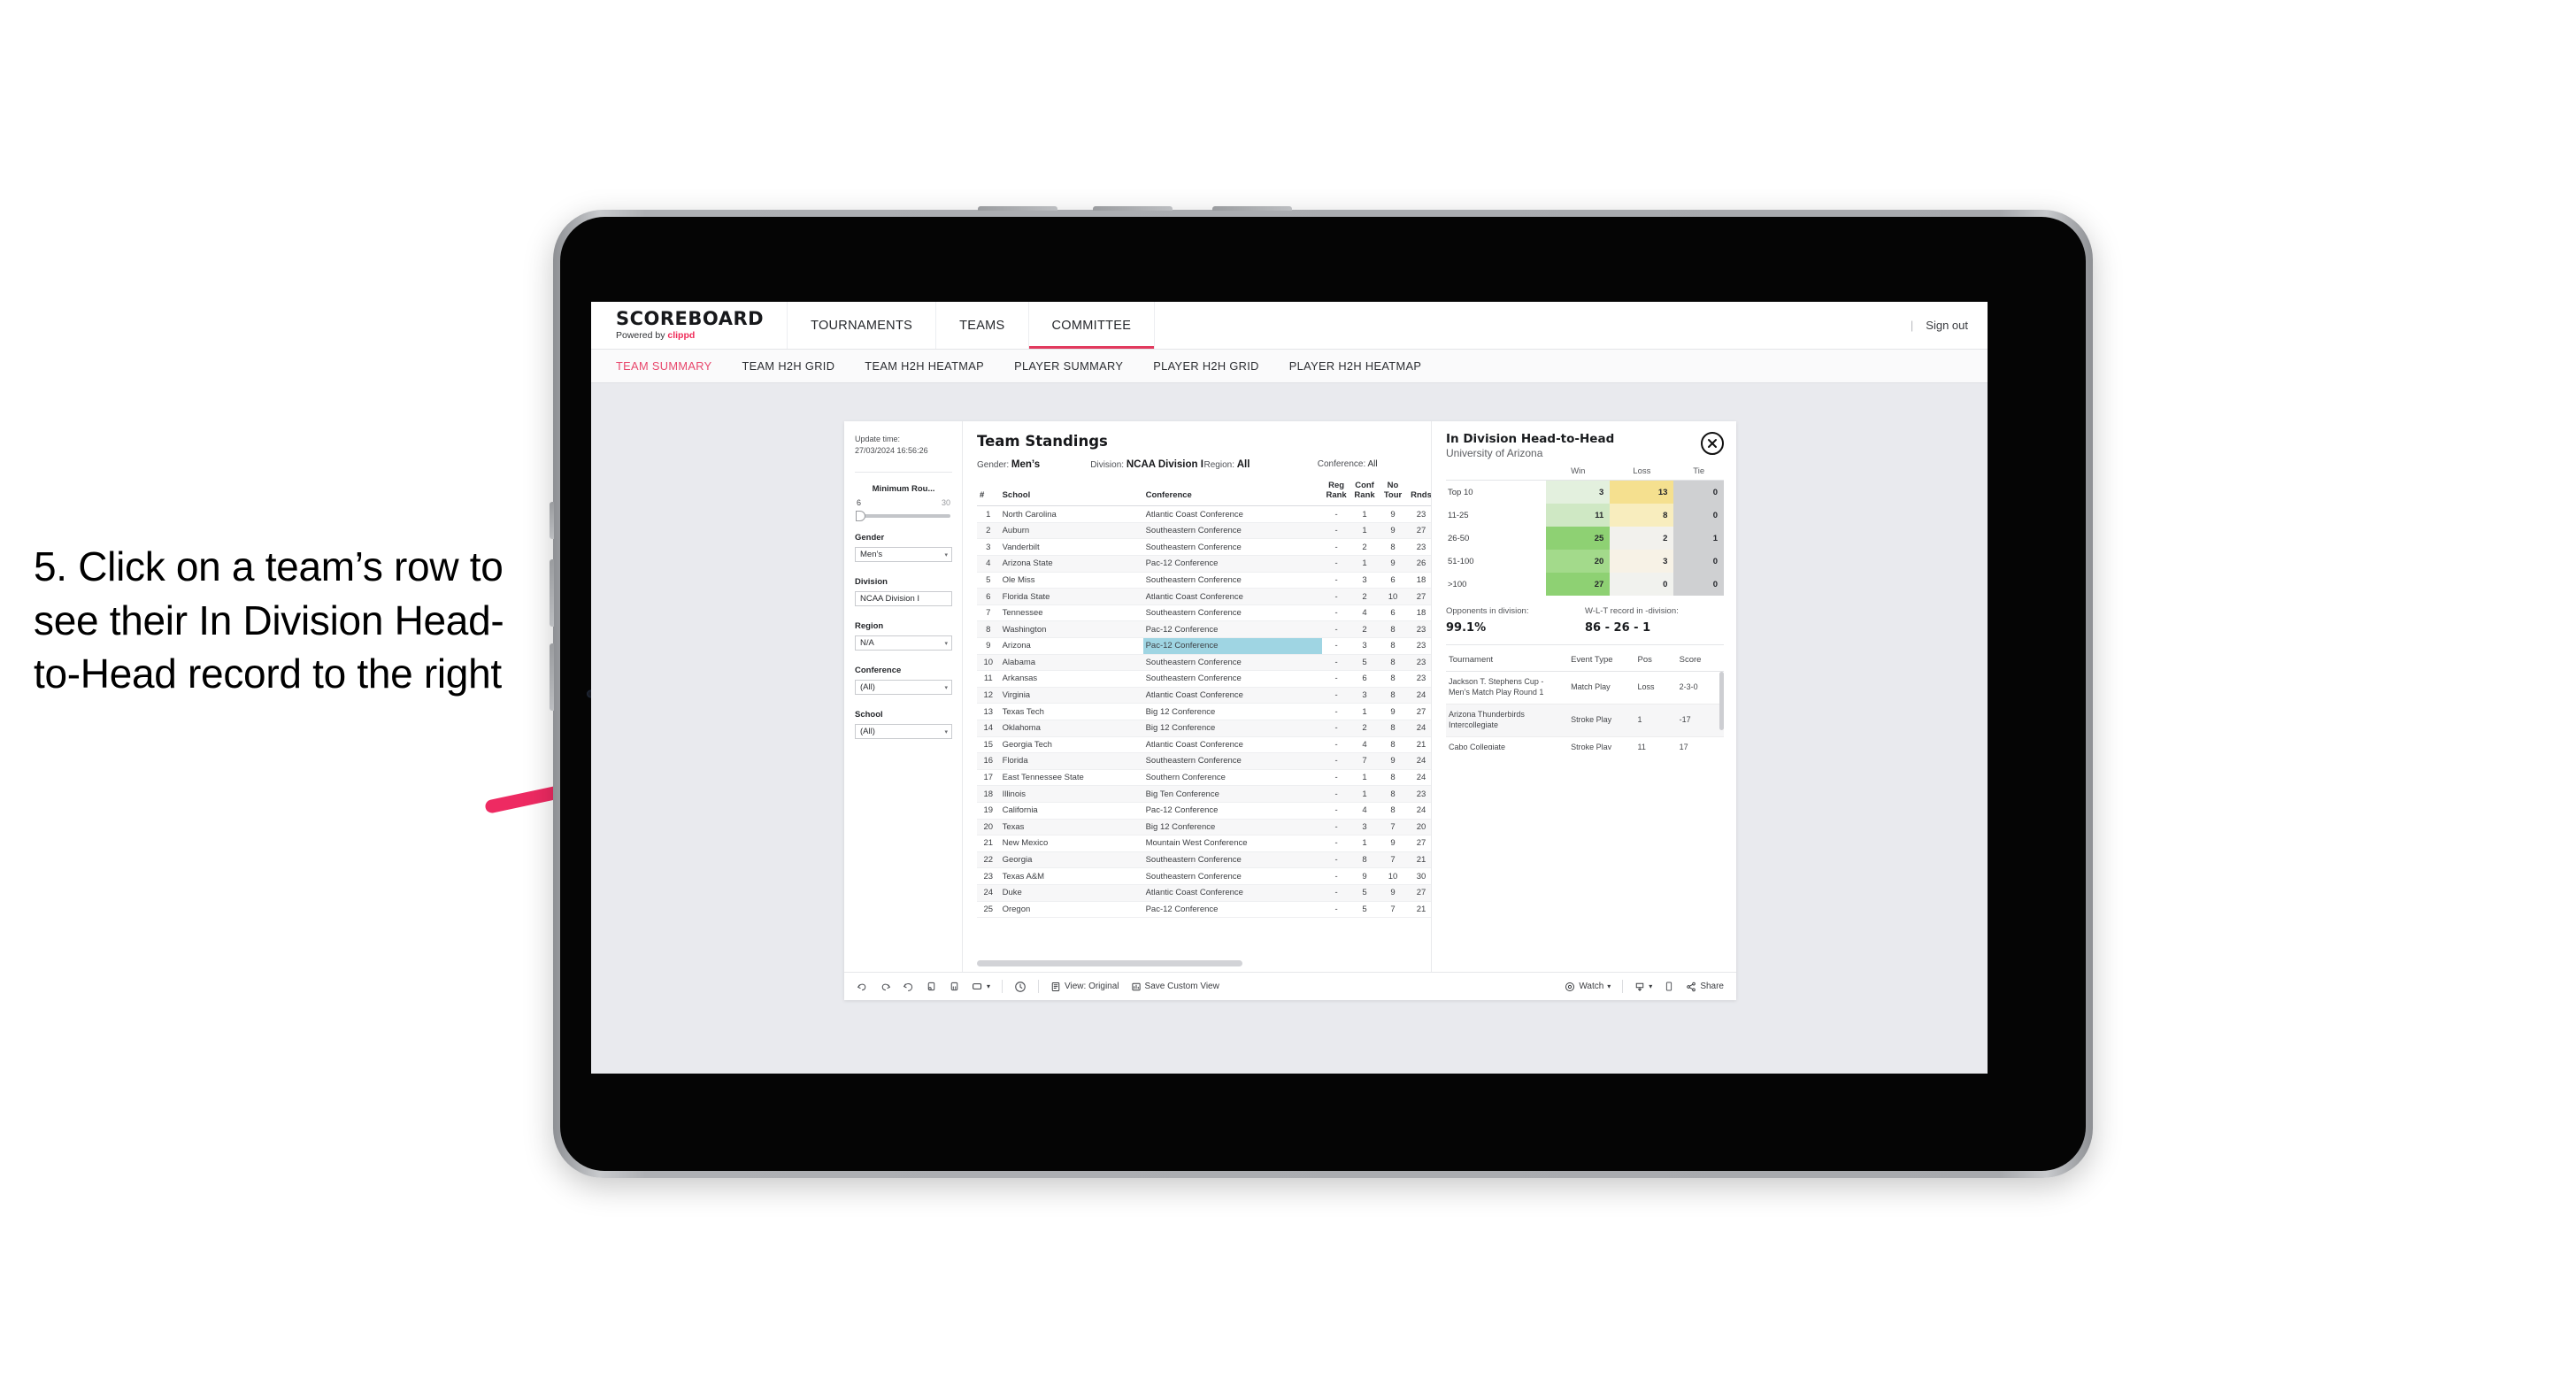 The height and width of the screenshot is (1386, 2576). What do you see at coordinates (862, 987) in the screenshot?
I see `undo-icon` at bounding box center [862, 987].